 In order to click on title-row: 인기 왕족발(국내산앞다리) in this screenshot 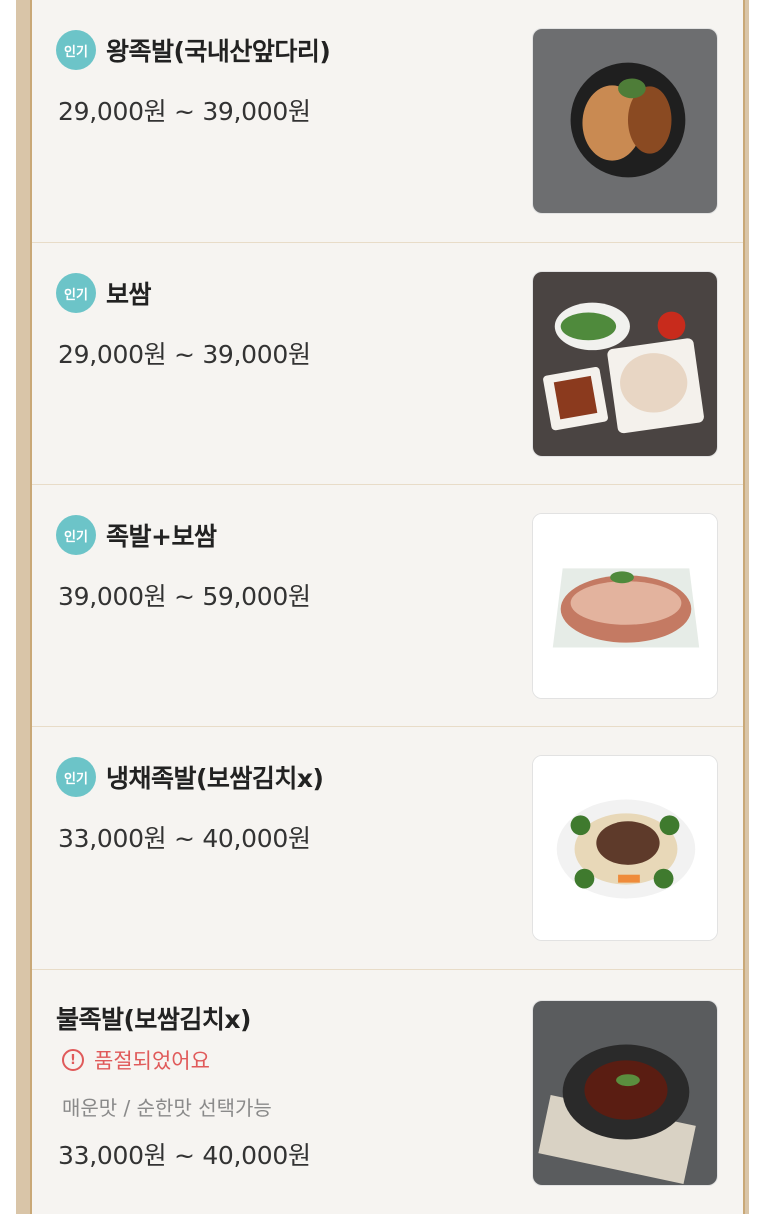, I will do `click(193, 50)`.